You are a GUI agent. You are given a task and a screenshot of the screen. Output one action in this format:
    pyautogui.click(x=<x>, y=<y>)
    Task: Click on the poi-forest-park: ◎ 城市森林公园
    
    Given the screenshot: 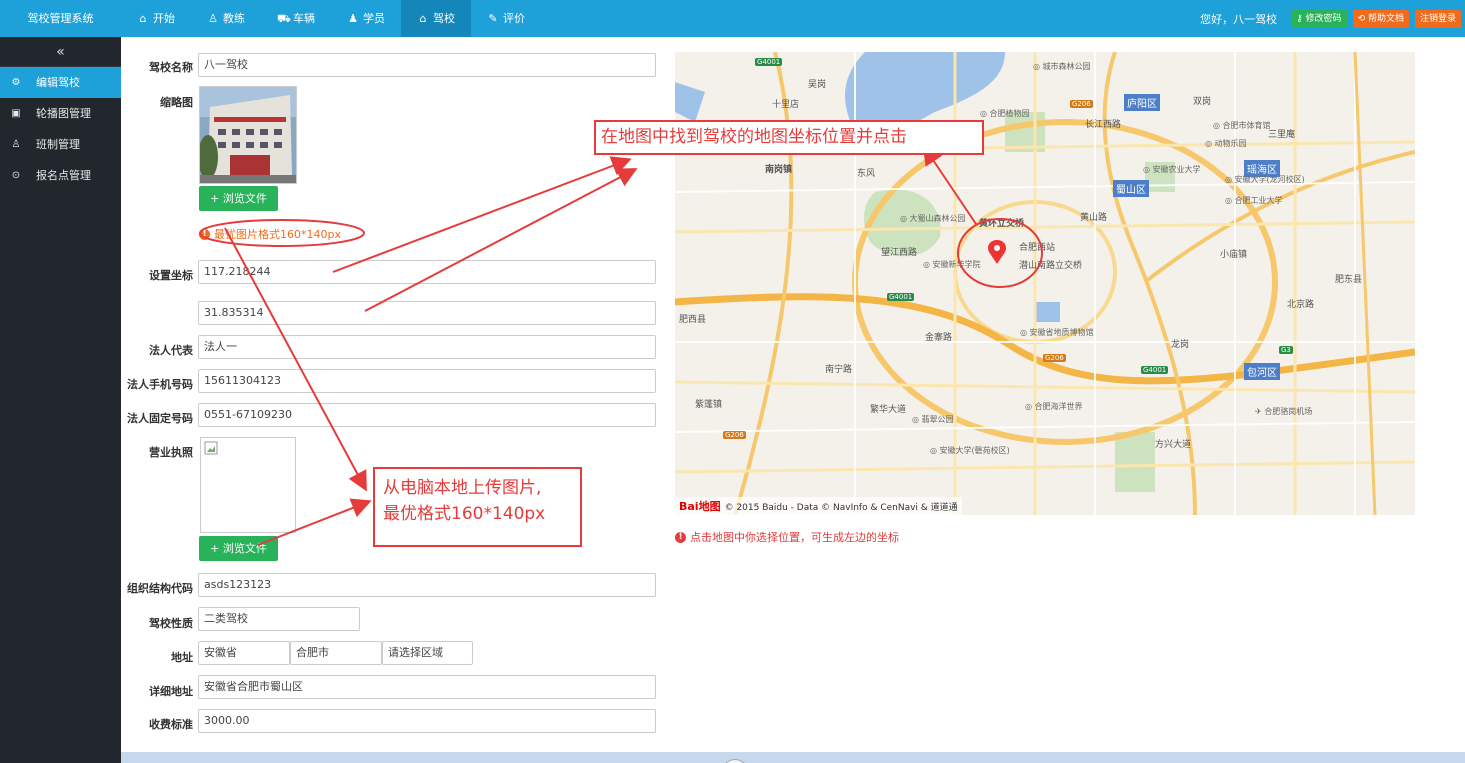 What is the action you would take?
    pyautogui.click(x=1062, y=66)
    